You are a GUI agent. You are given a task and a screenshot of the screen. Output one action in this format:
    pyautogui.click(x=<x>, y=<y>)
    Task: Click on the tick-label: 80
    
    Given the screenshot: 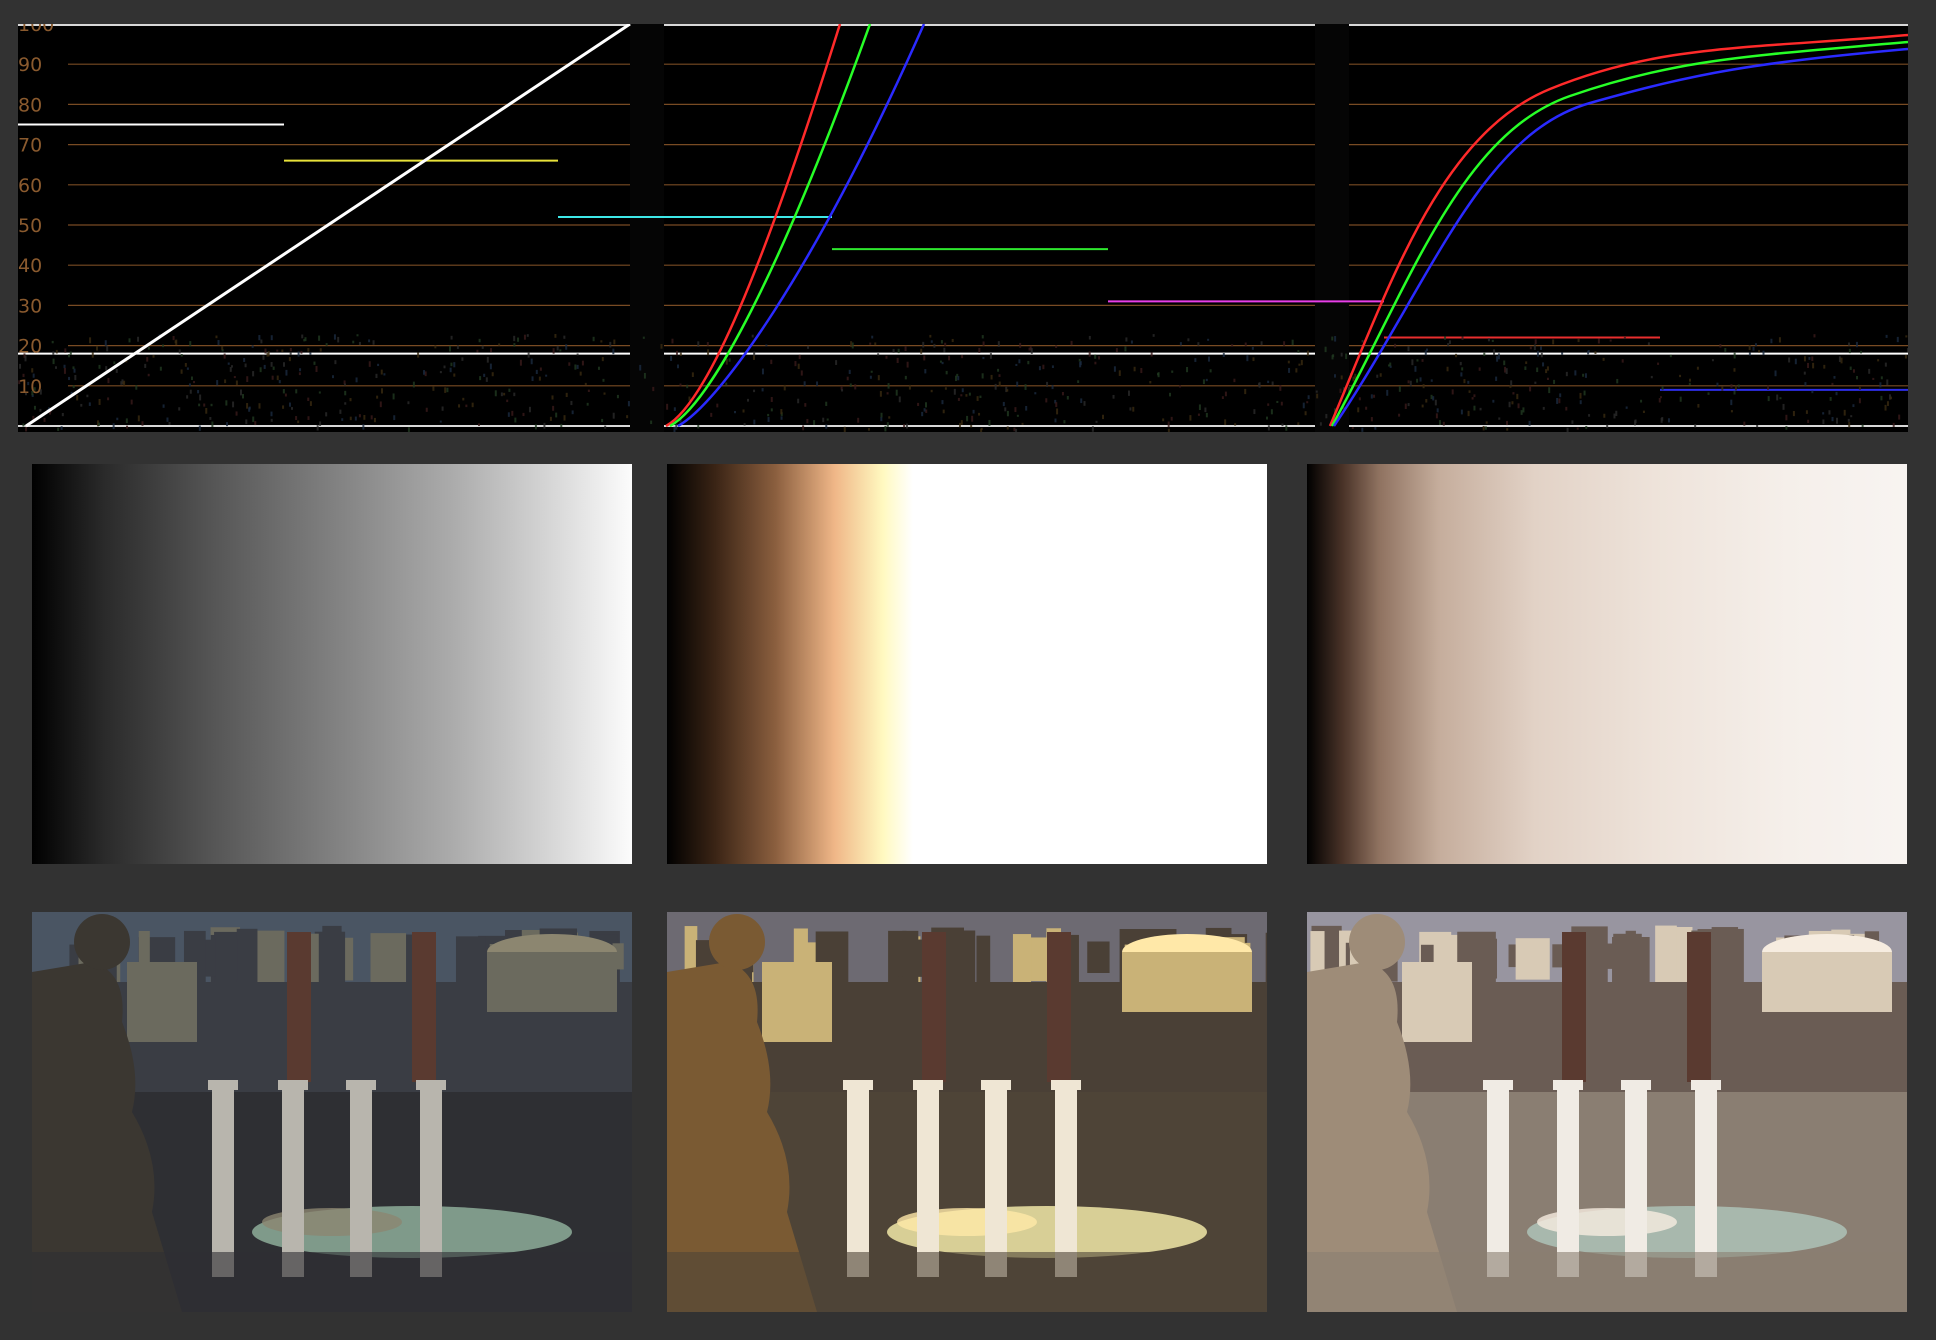 What is the action you would take?
    pyautogui.click(x=30, y=105)
    